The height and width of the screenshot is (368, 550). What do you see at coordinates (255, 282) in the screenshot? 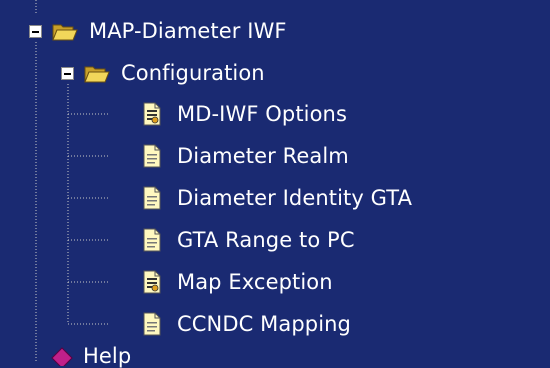
I see `tree-item-label: Map Exception` at bounding box center [255, 282].